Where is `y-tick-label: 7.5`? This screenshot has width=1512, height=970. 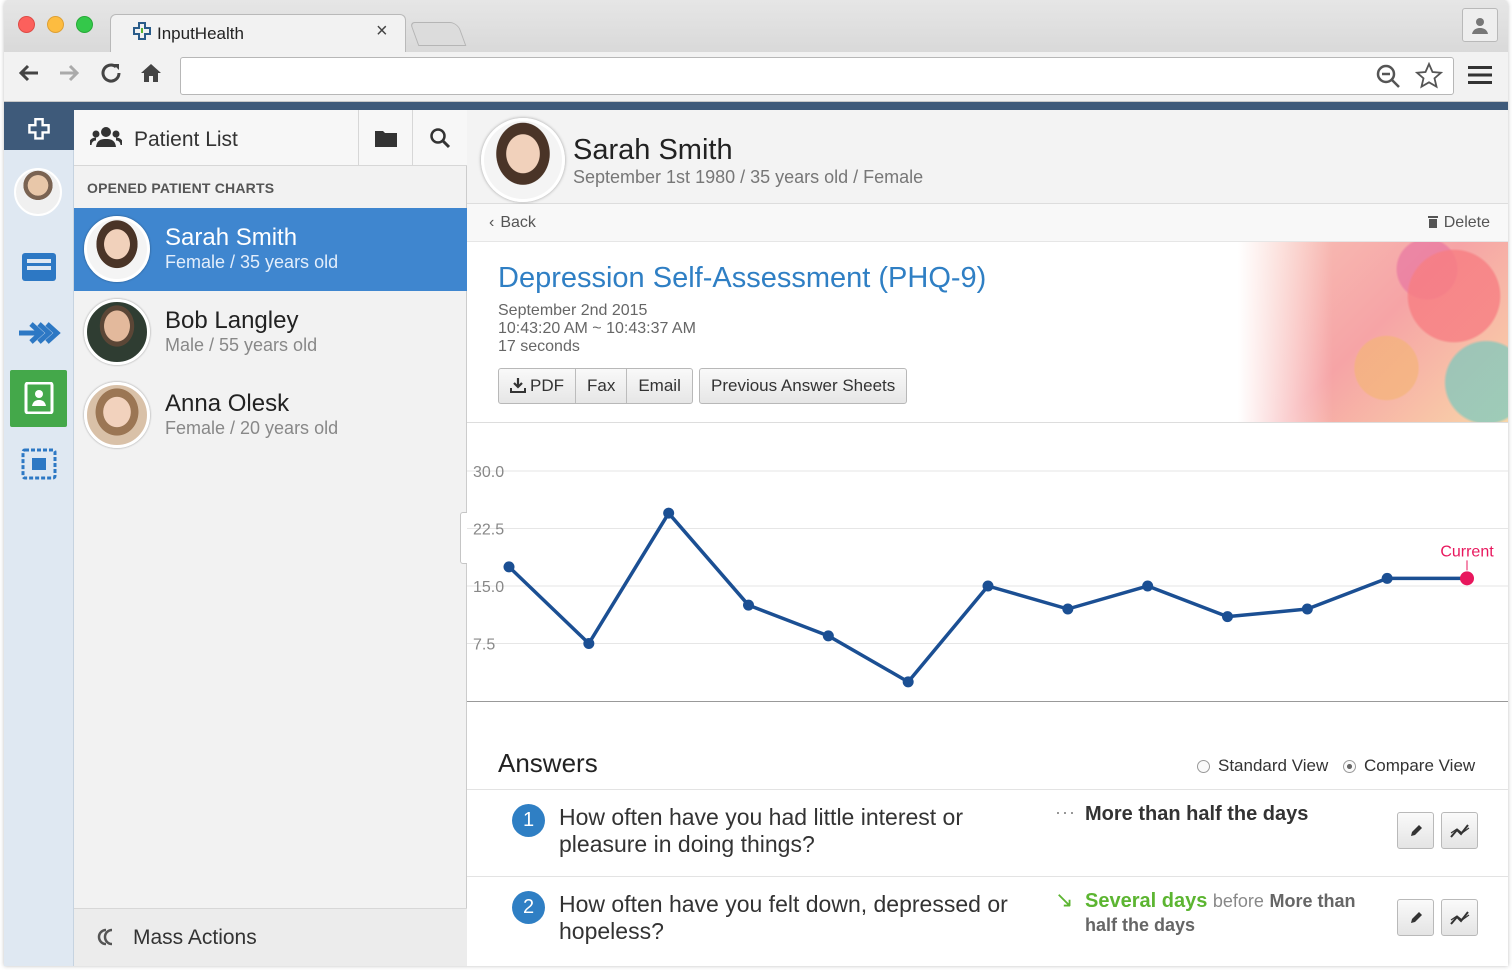 y-tick-label: 7.5 is located at coordinates (484, 645).